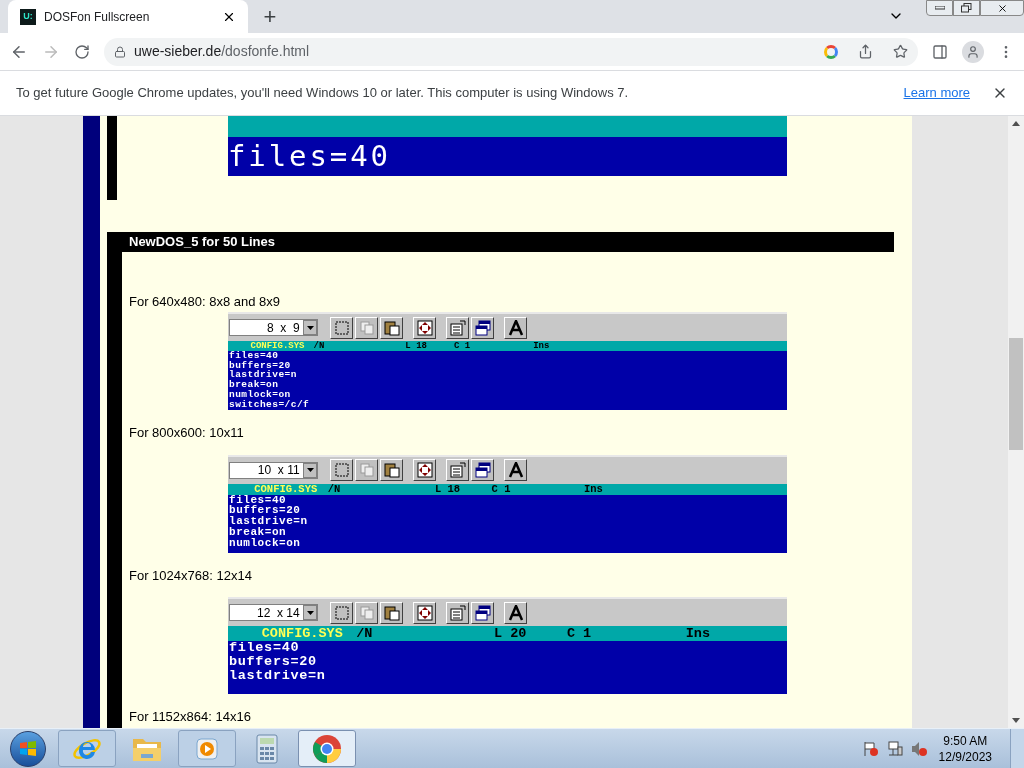 The height and width of the screenshot is (768, 1024). Describe the element at coordinates (965, 756) in the screenshot. I see `clock-date: 12/9/2023` at that location.